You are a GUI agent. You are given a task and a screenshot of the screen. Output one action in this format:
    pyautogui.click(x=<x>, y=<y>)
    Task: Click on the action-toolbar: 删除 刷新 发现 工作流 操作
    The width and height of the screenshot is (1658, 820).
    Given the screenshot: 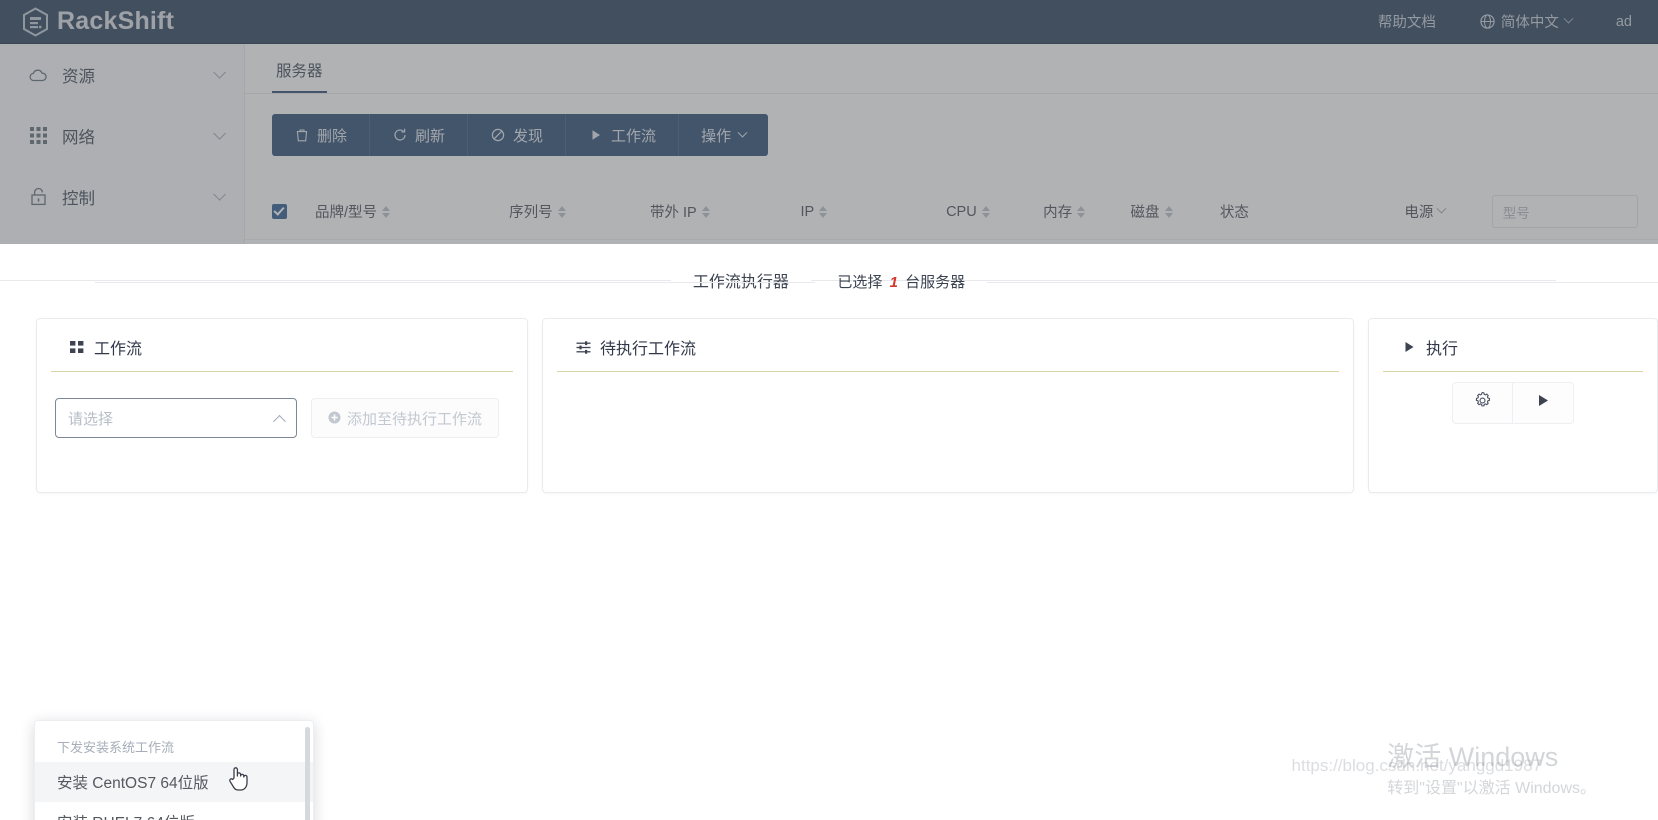 What is the action you would take?
    pyautogui.click(x=951, y=125)
    